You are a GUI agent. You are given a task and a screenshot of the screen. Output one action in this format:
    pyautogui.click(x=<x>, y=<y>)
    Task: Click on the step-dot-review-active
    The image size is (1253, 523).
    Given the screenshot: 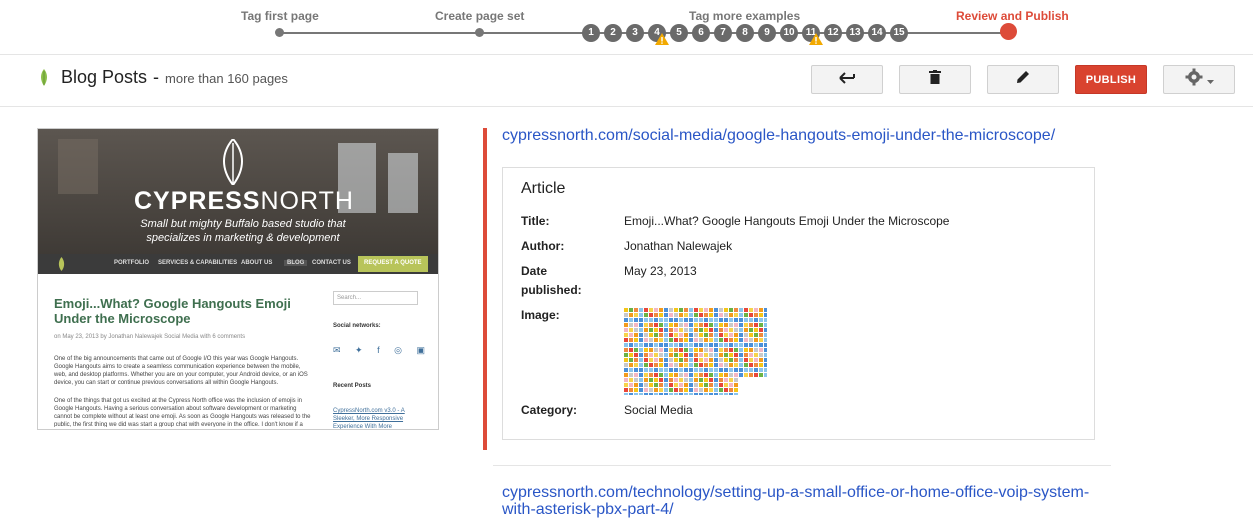 What is the action you would take?
    pyautogui.click(x=1008, y=31)
    